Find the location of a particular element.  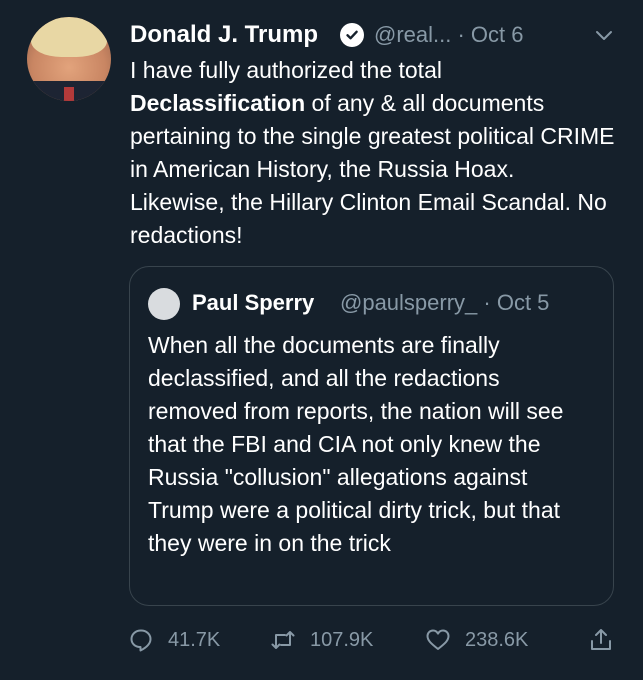

quoted-author-handle-date: @paulsperry_ · Oct 5 is located at coordinates (445, 302).